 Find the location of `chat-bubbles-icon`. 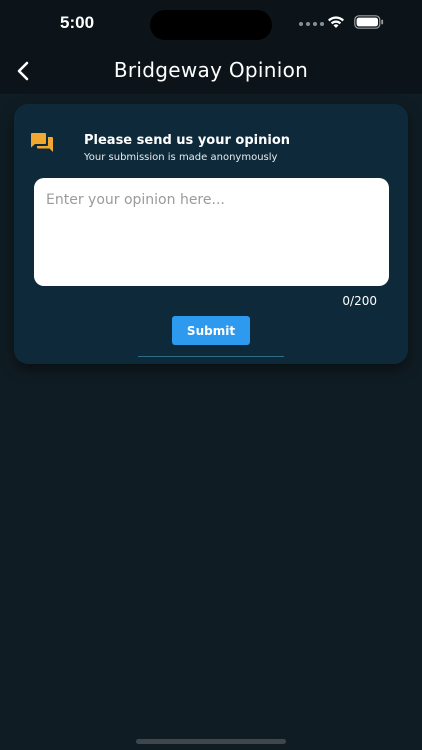

chat-bubbles-icon is located at coordinates (42, 142).